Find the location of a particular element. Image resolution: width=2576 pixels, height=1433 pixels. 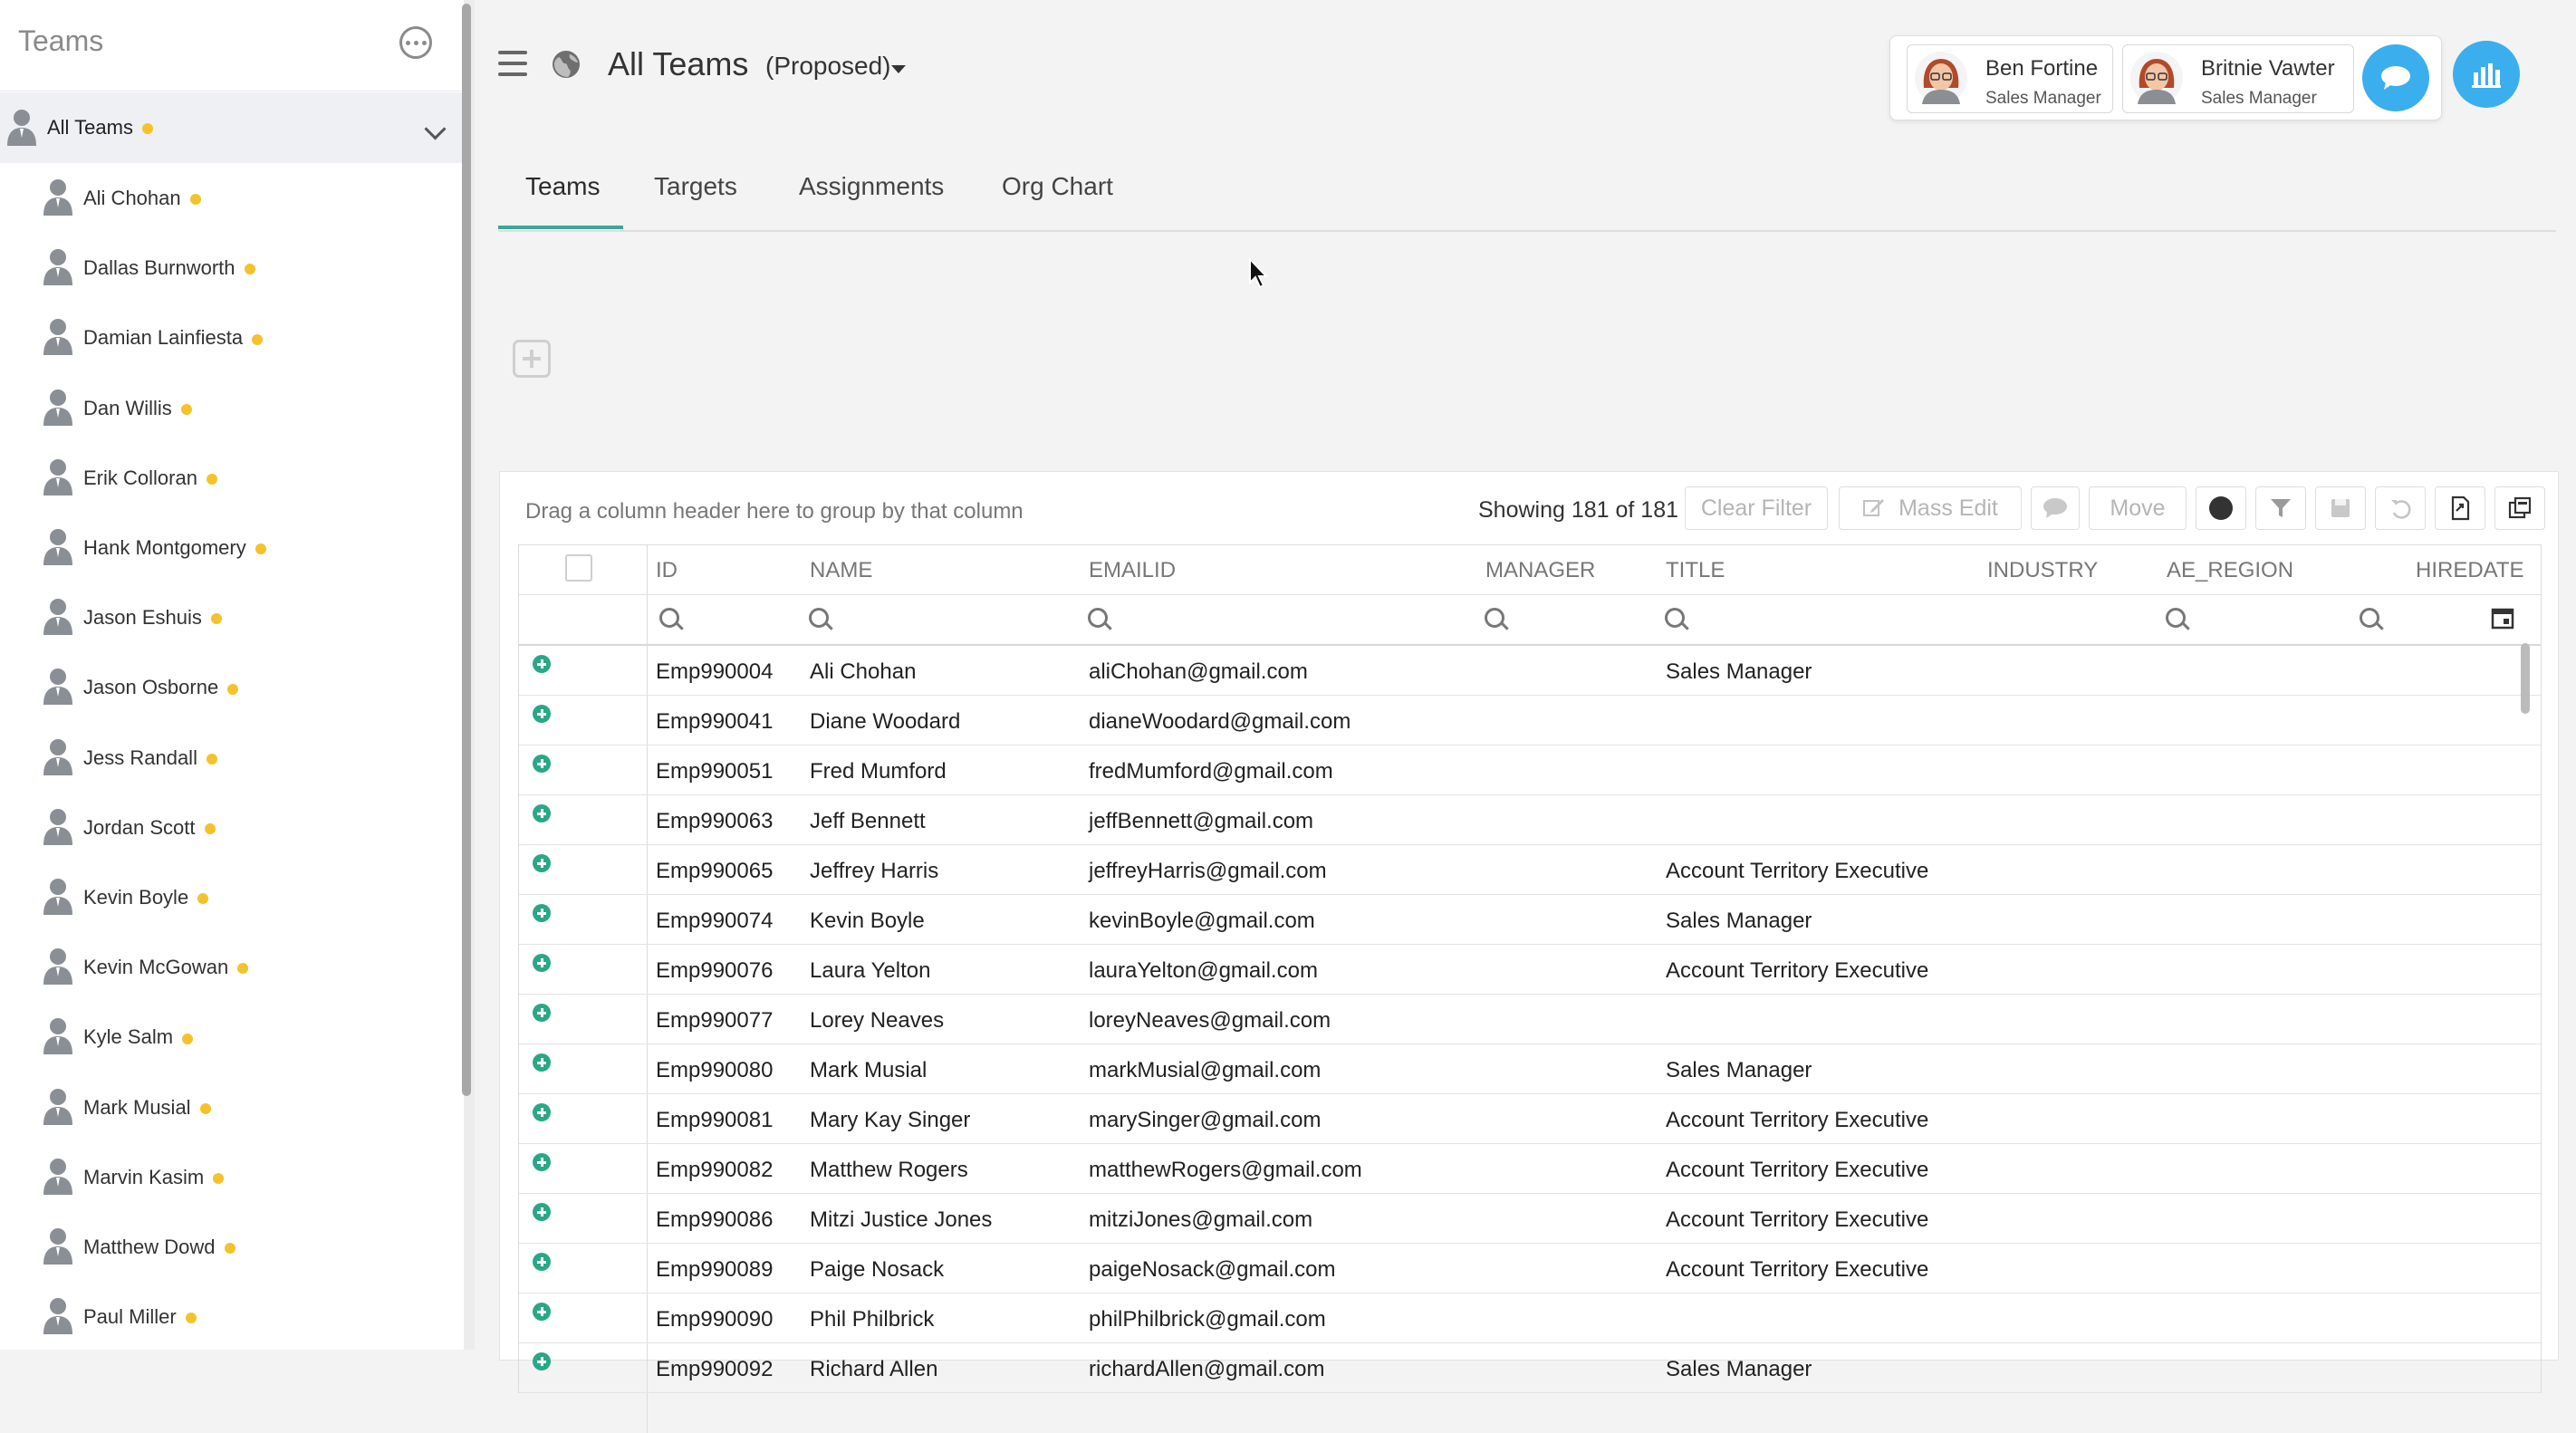

sidebar-item: Kevin Boyle is located at coordinates (226, 897).